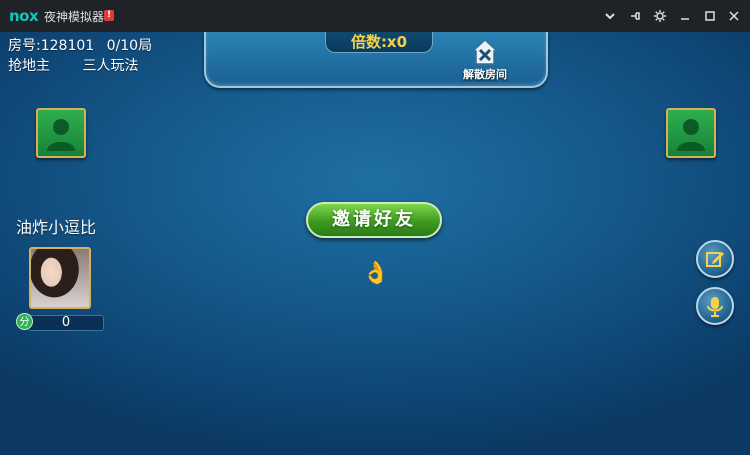 The height and width of the screenshot is (455, 750). Describe the element at coordinates (379, 42) in the screenshot. I see `multiplier-display: 倍数:x0` at that location.